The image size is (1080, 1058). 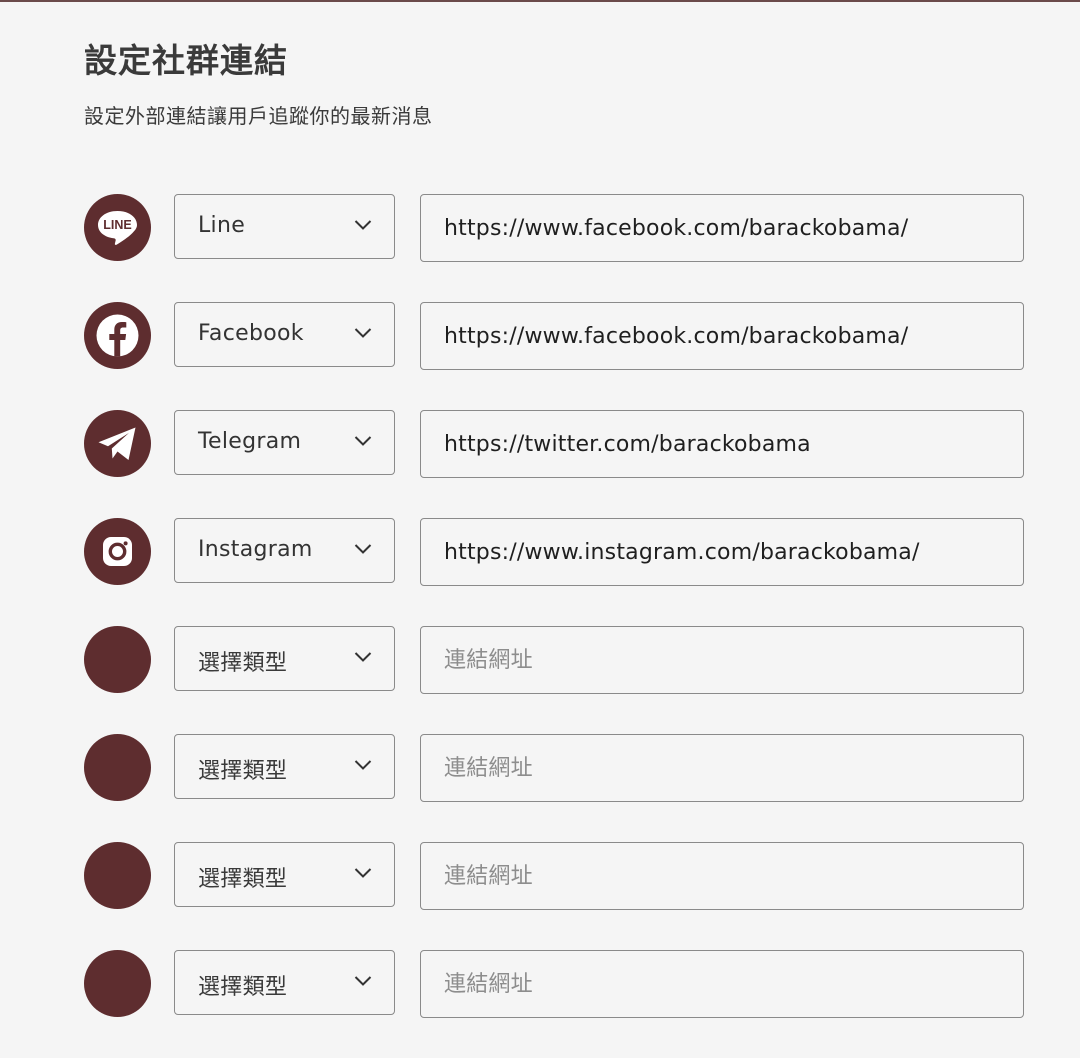 I want to click on telegram-icon, so click(x=117, y=443).